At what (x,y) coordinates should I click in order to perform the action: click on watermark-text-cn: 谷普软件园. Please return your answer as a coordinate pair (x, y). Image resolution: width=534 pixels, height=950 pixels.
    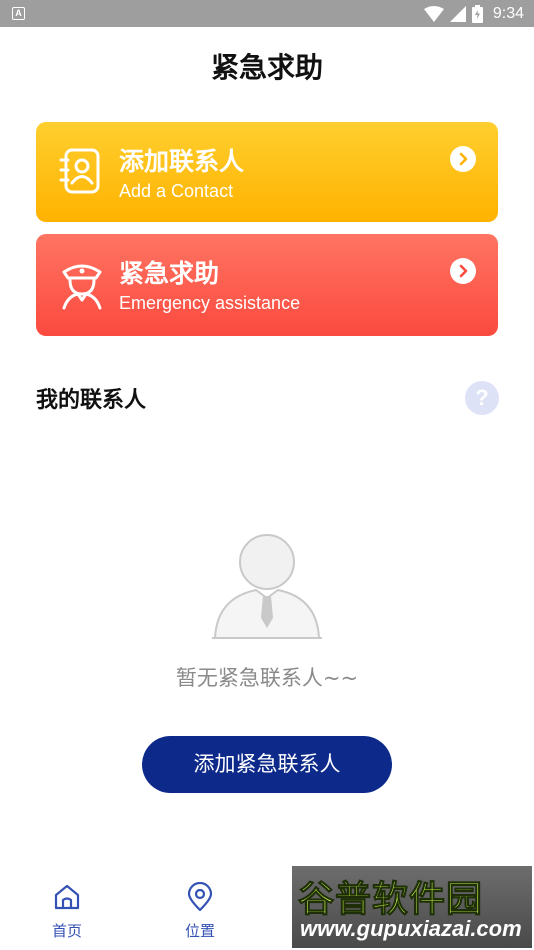
    Looking at the image, I should click on (390, 900).